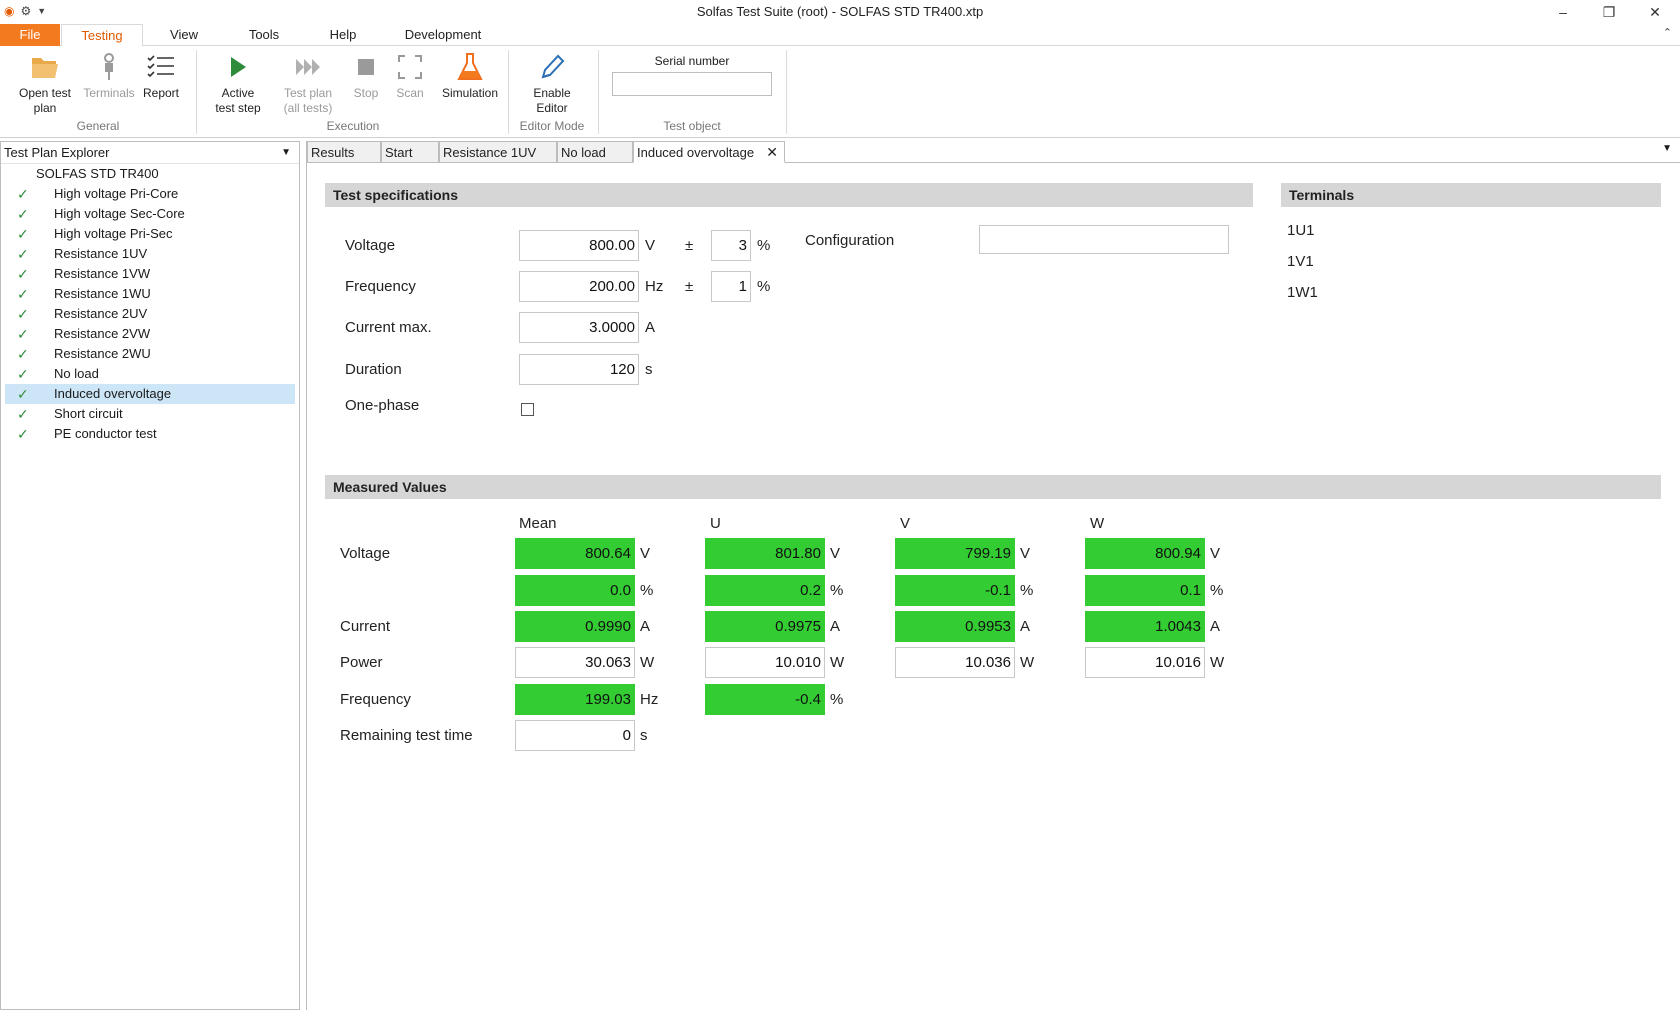 The height and width of the screenshot is (1010, 1680). What do you see at coordinates (1667, 32) in the screenshot?
I see `collapse-ribbon-icon: ⌃` at bounding box center [1667, 32].